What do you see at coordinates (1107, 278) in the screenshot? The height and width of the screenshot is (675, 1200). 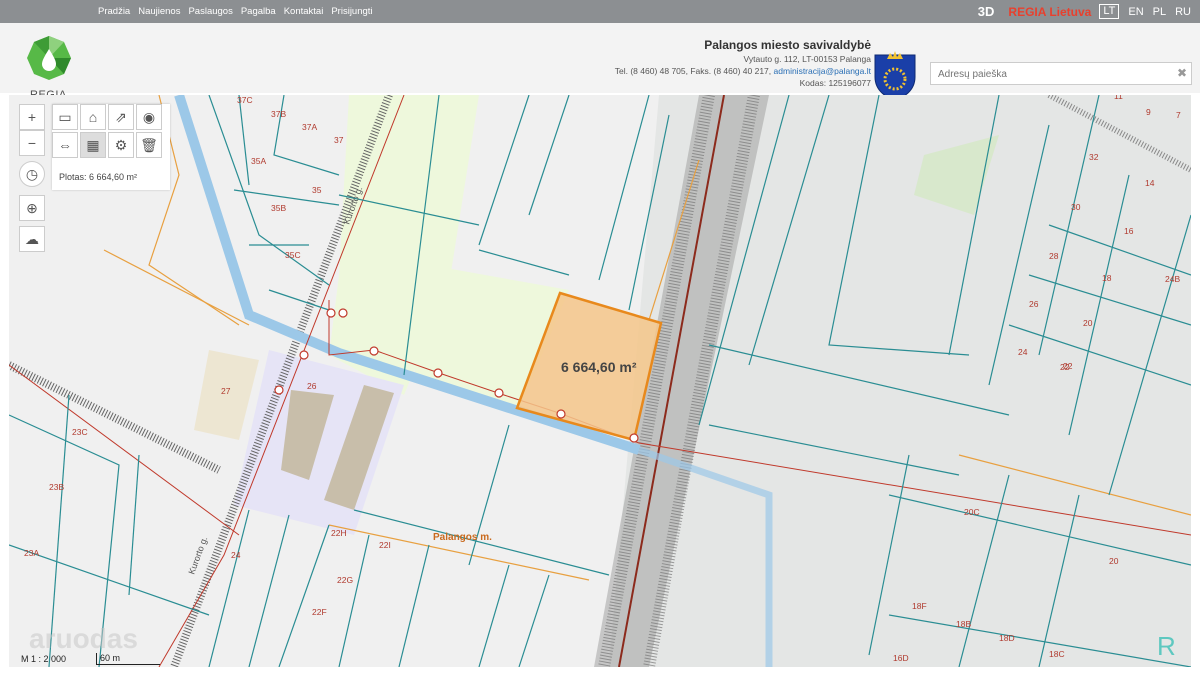 I see `parcel-number-label: 18` at bounding box center [1107, 278].